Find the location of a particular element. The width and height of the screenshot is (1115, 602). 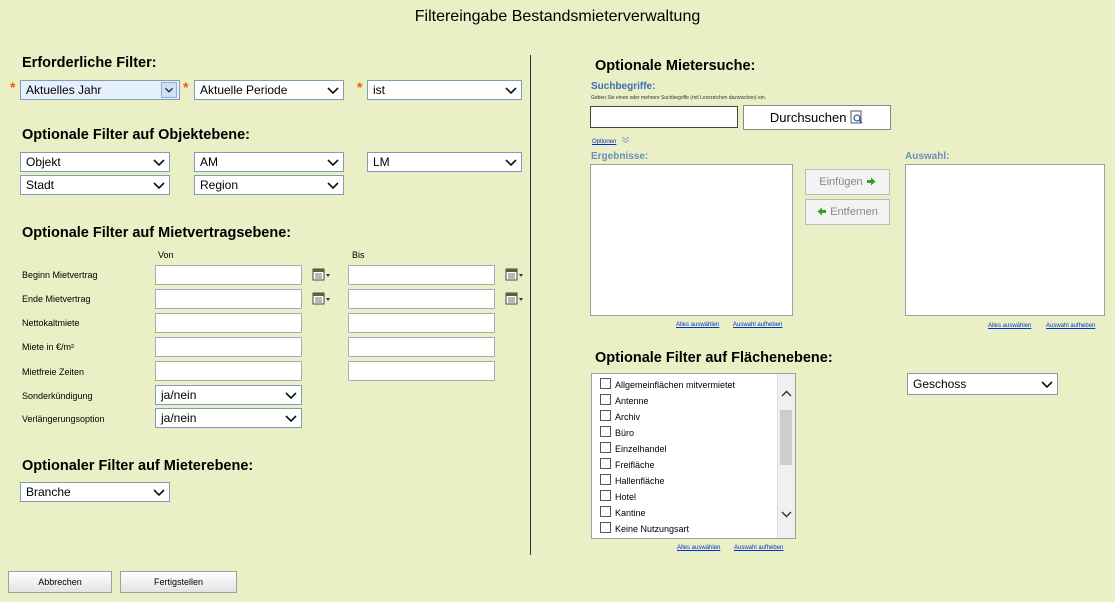

search-icon is located at coordinates (856, 117).